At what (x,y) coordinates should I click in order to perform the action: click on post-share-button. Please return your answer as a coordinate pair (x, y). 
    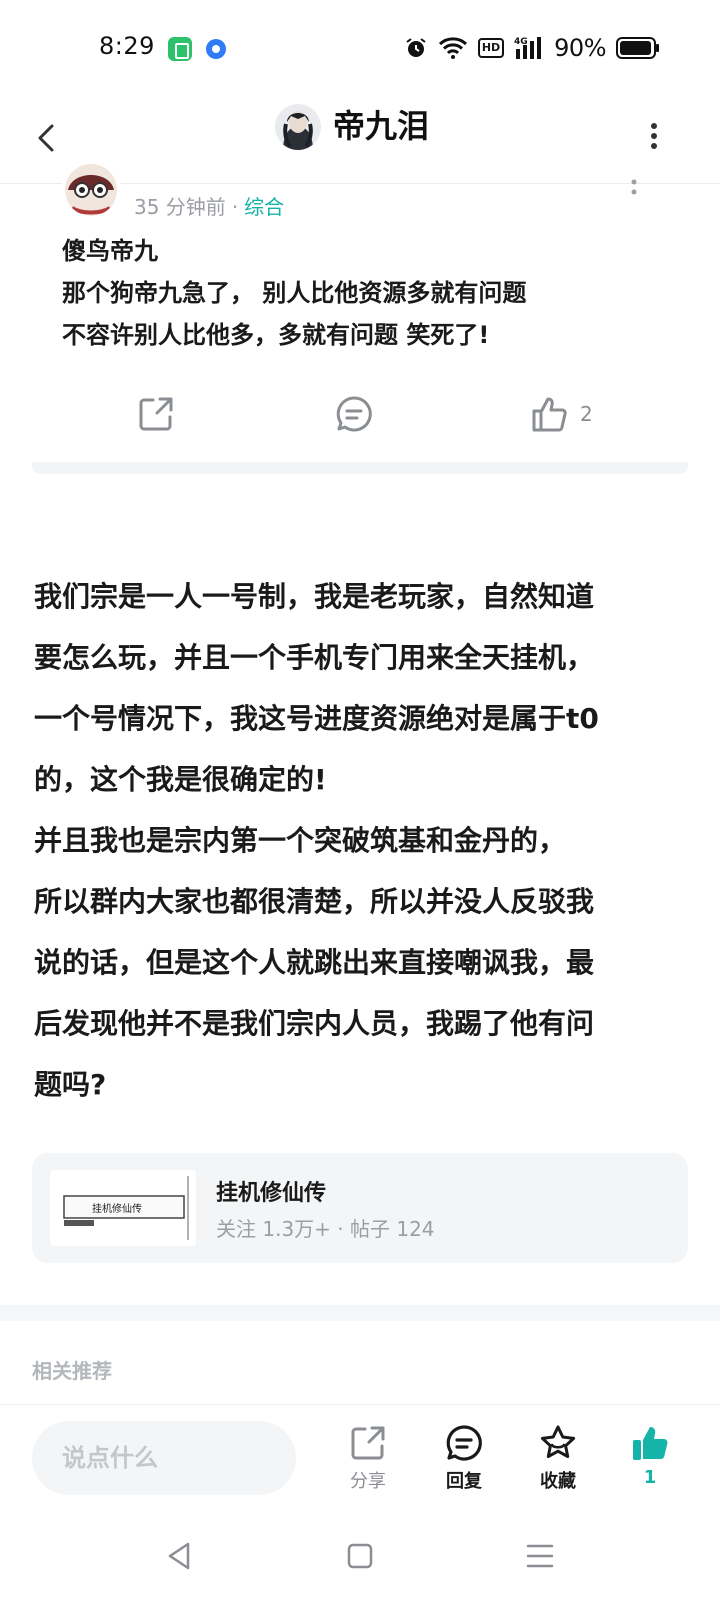
    Looking at the image, I should click on (156, 414).